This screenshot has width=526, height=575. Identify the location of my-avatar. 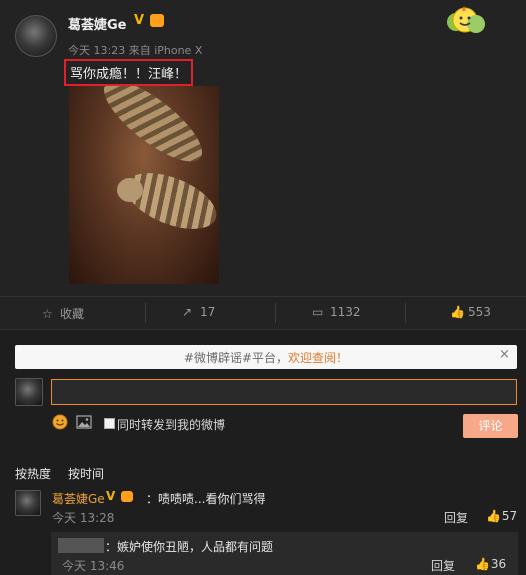
(29, 392).